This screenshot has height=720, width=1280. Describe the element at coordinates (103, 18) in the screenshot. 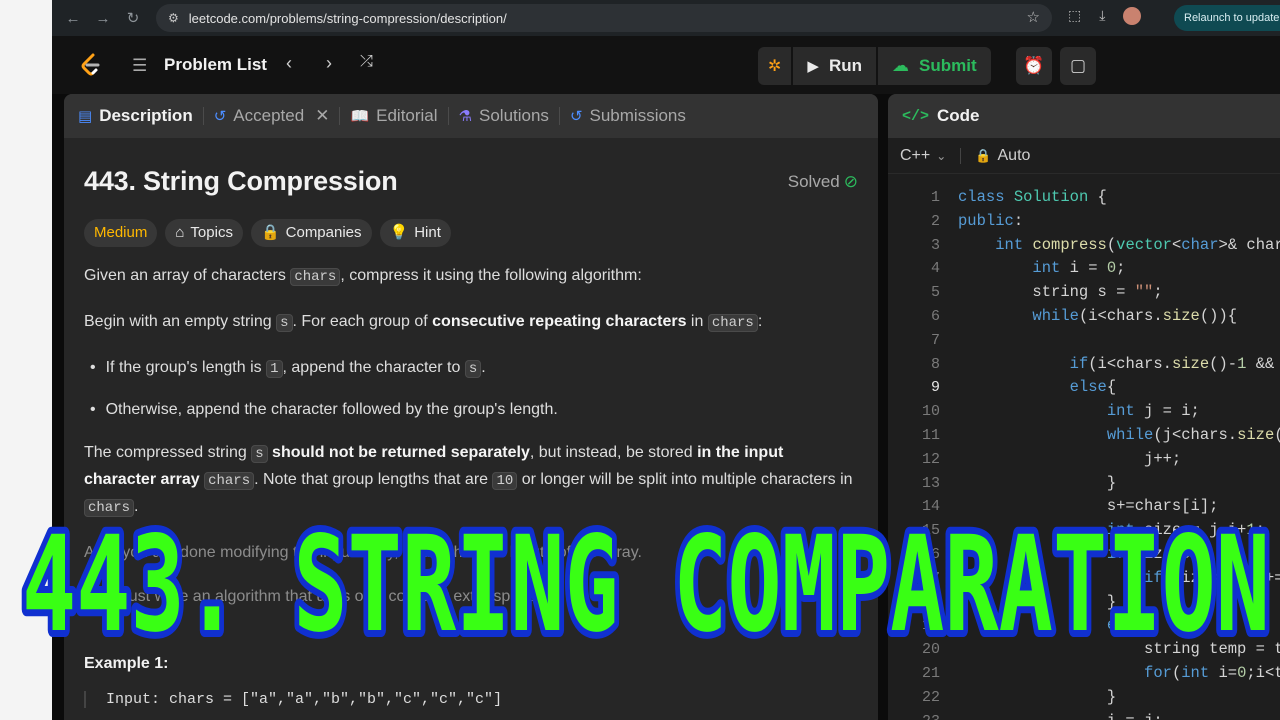

I see `forward-icon: →` at that location.